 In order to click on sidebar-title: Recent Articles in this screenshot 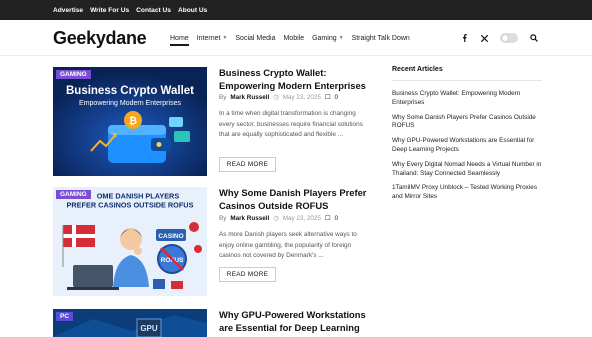, I will do `click(467, 73)`.